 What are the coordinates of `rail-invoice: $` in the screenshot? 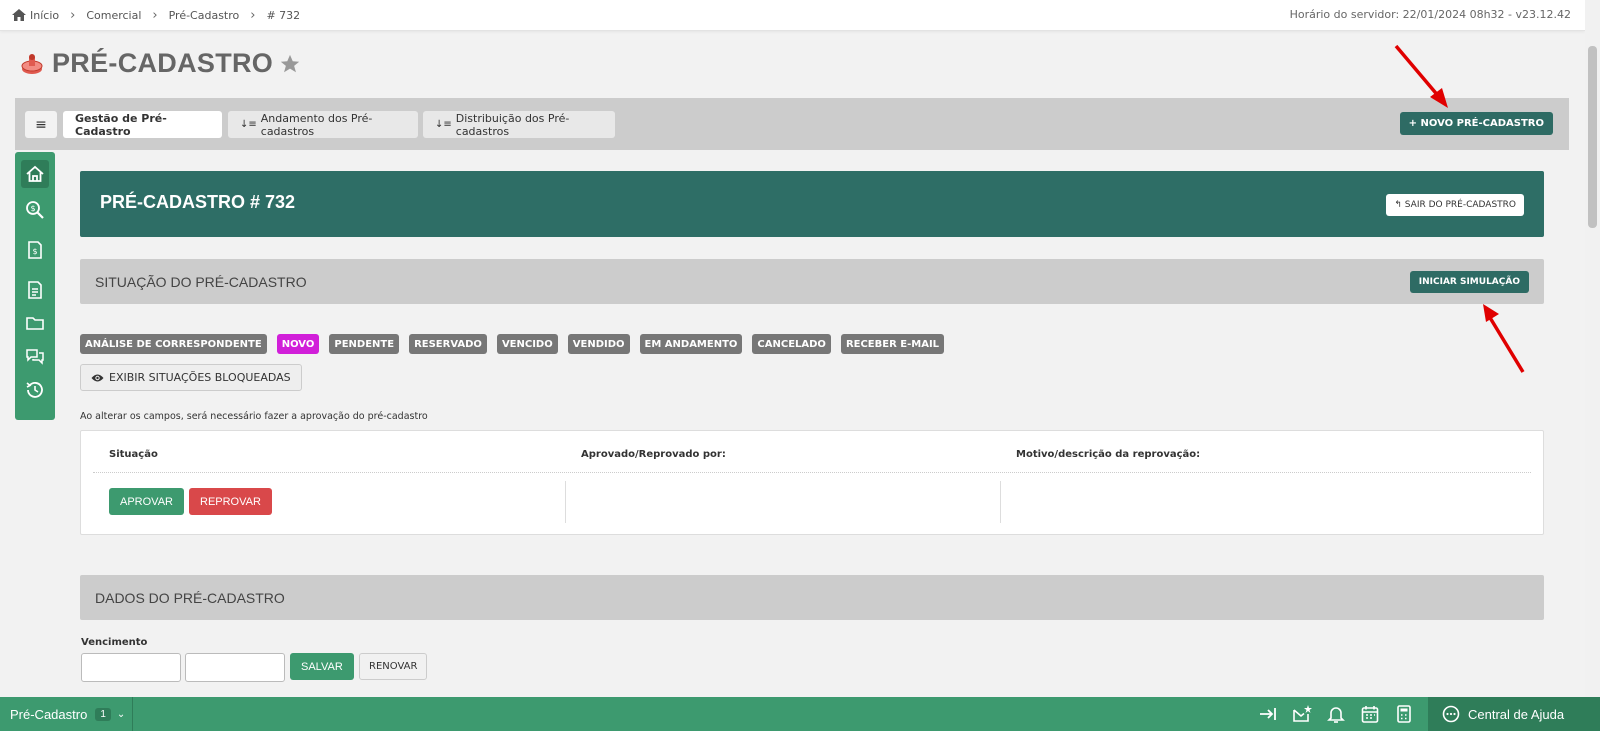 It's located at (35, 250).